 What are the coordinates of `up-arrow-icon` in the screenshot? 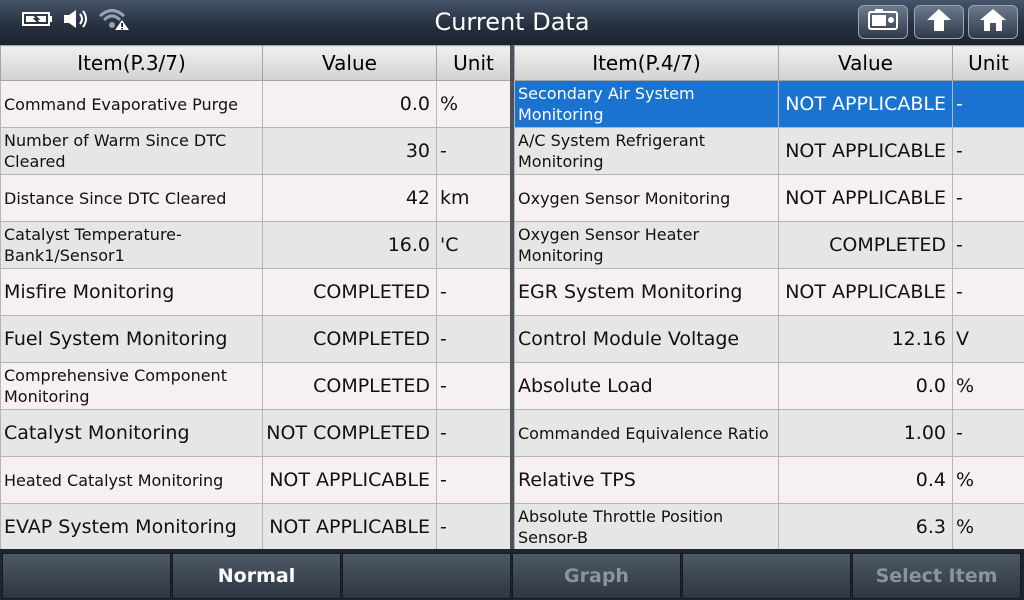 It's located at (939, 22).